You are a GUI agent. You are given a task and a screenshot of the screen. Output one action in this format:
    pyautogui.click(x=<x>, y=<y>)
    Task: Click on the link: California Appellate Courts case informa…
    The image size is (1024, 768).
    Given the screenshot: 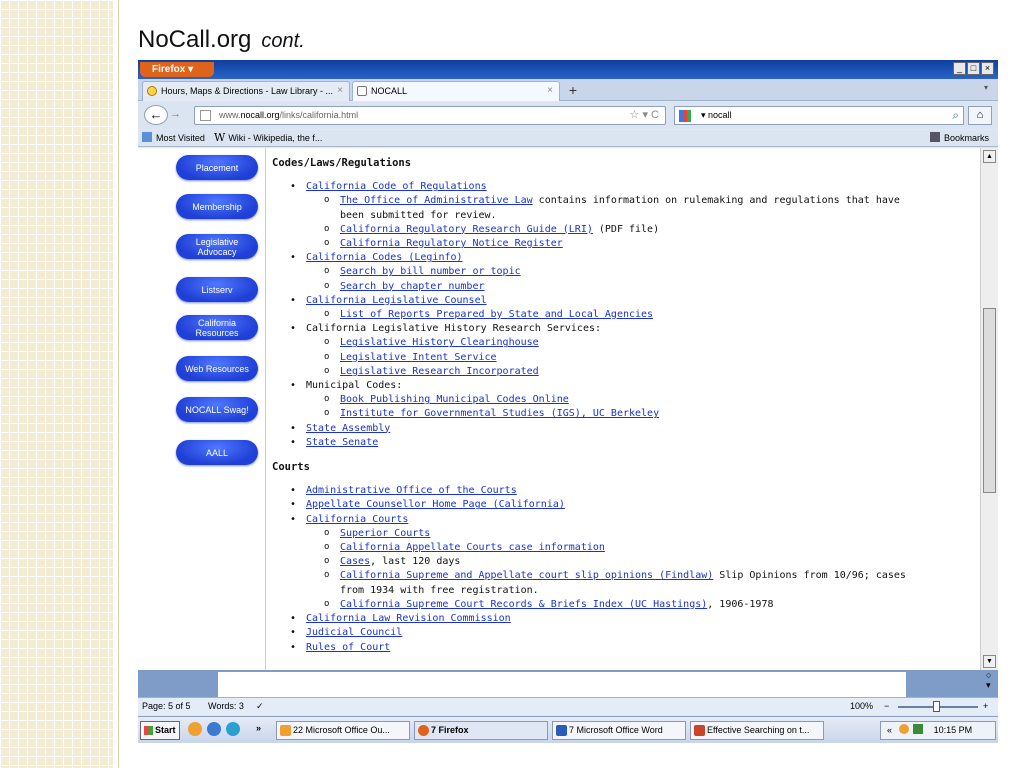 What is the action you would take?
    pyautogui.click(x=472, y=547)
    